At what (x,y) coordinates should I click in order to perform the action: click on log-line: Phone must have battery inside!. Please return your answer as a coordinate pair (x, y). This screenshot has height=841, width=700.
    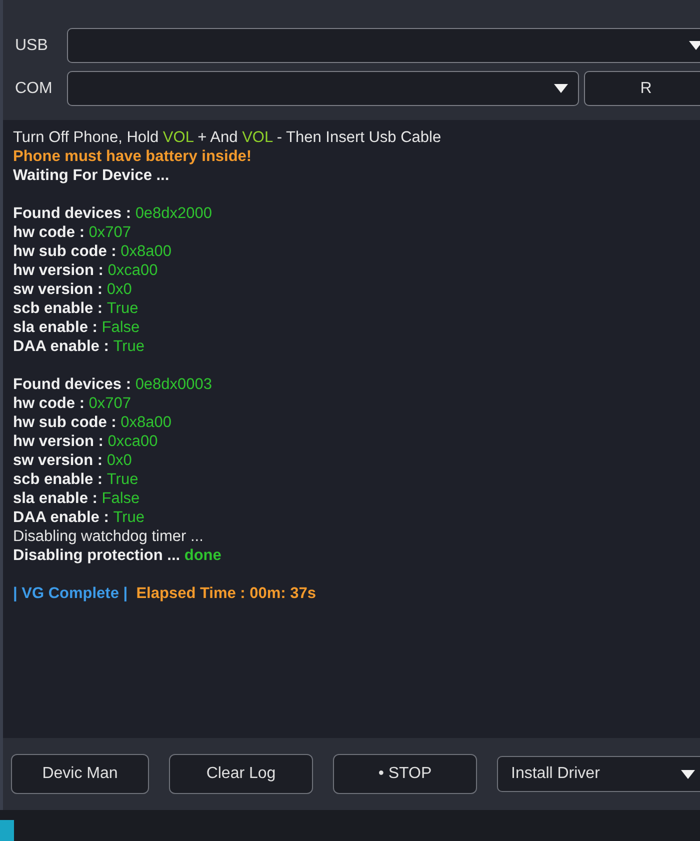
    Looking at the image, I should click on (133, 156).